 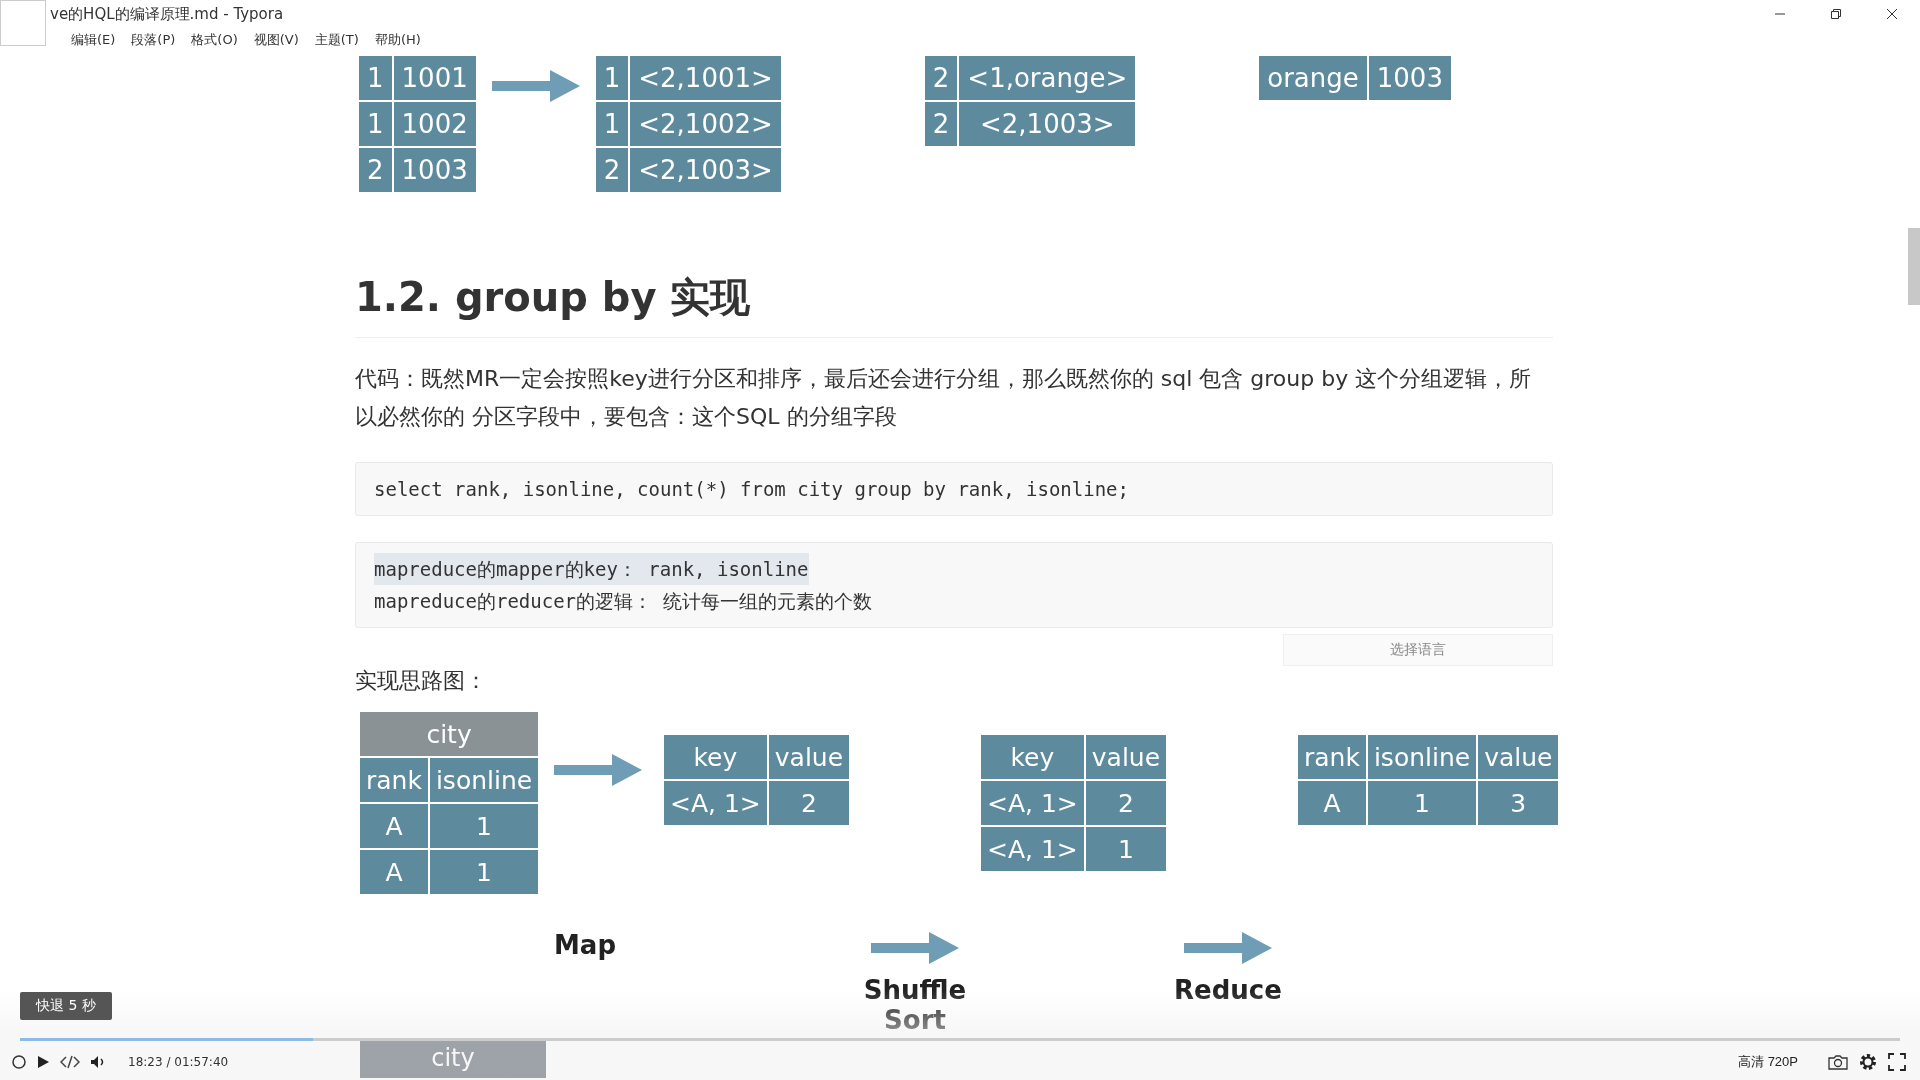 What do you see at coordinates (336, 40) in the screenshot?
I see `menu-item: 主题(T)` at bounding box center [336, 40].